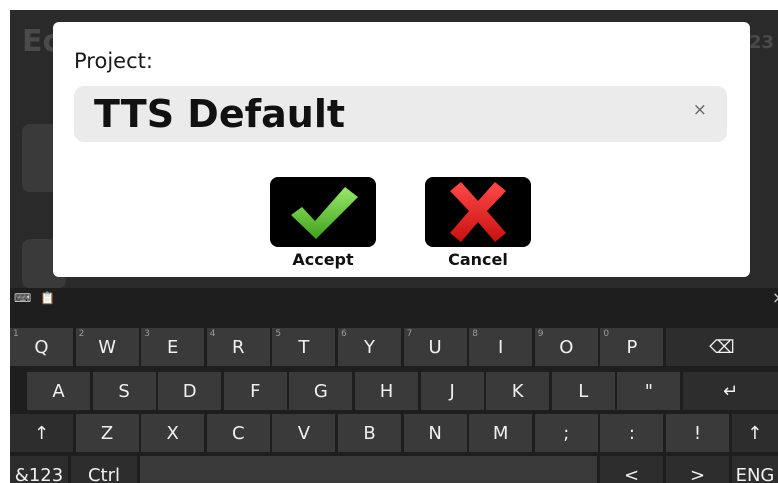  I want to click on x-icon, so click(478, 212).